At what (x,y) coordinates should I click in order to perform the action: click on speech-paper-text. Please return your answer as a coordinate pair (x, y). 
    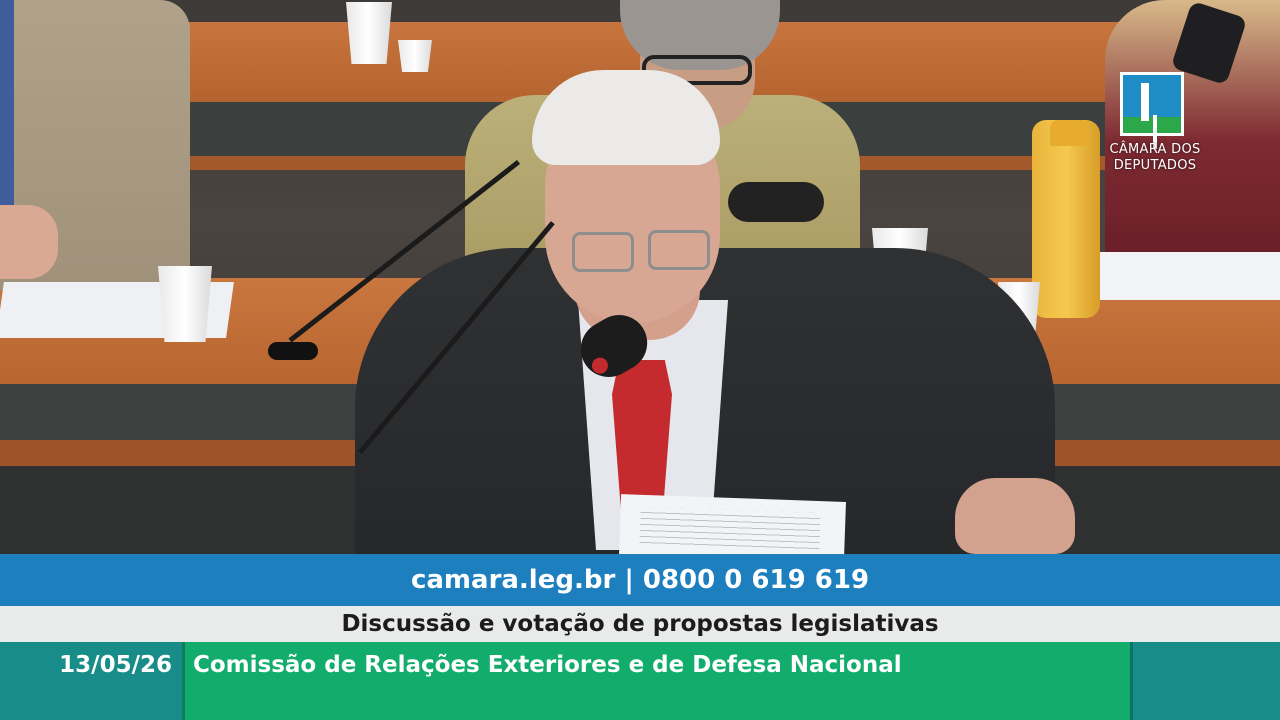
    Looking at the image, I should click on (730, 530).